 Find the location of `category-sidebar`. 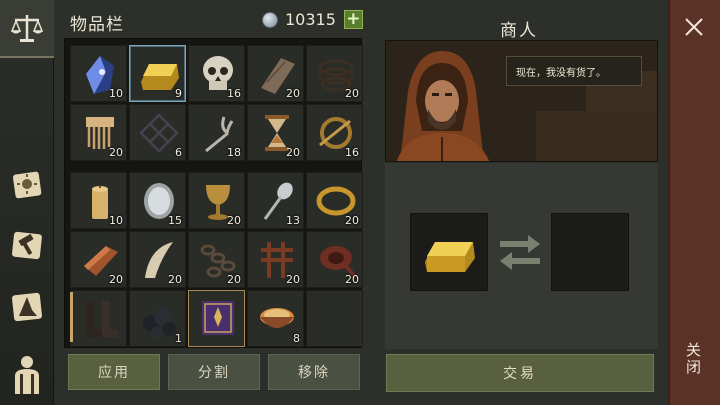

category-sidebar is located at coordinates (27, 202).